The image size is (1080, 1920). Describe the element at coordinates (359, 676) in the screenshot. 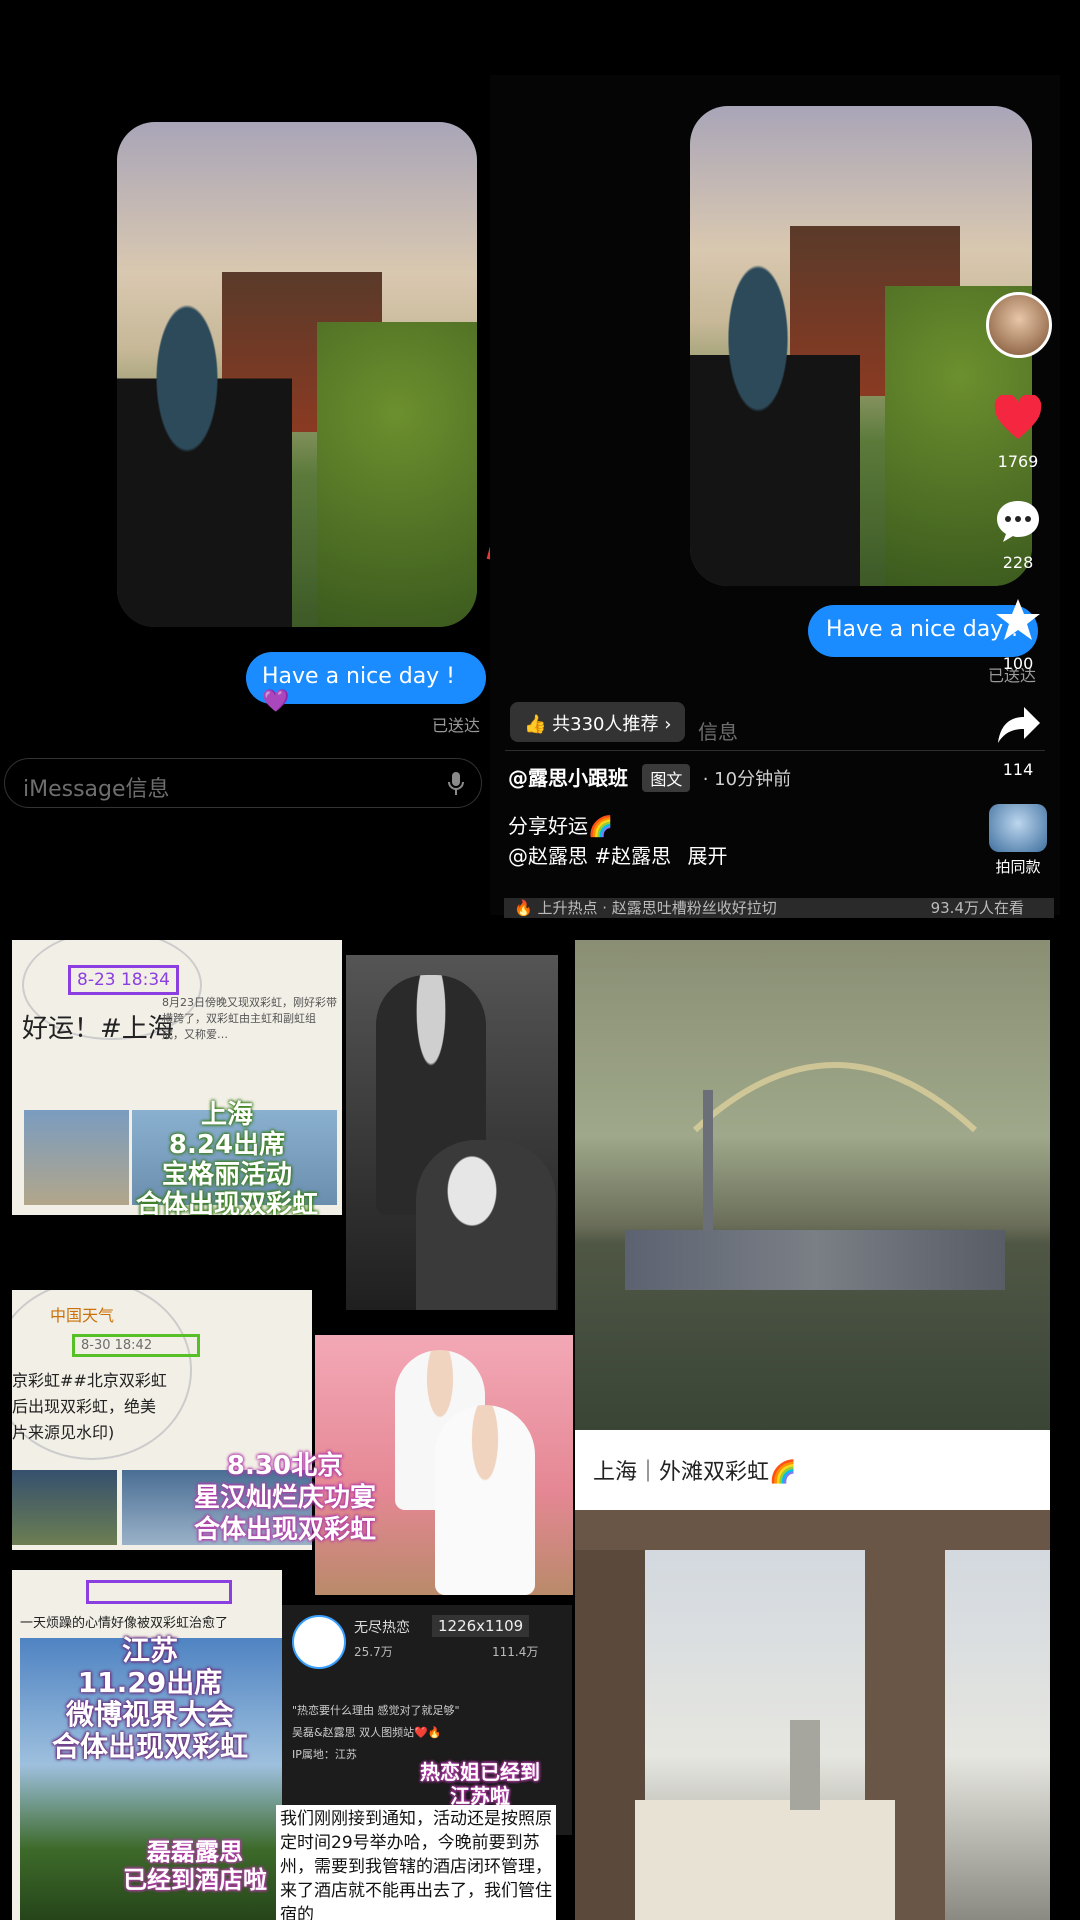

I see `left-bubble-text: Have a nice day !` at that location.